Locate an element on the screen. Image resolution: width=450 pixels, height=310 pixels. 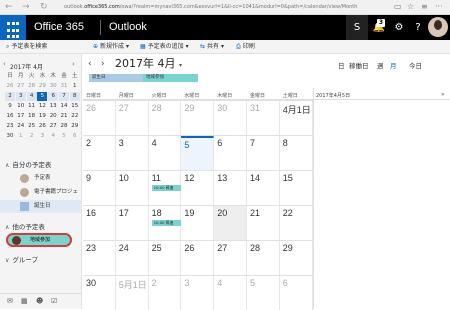
day-cell: 9 is located at coordinates (99, 188).